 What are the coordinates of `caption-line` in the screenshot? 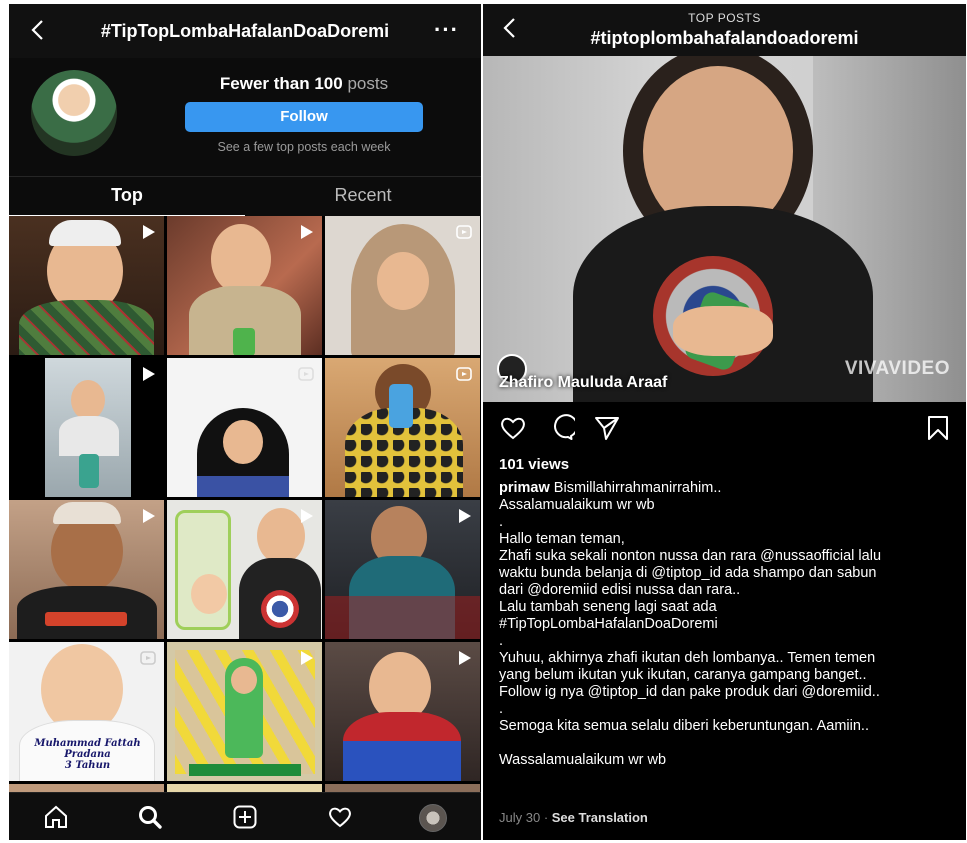 It's located at (729, 743).